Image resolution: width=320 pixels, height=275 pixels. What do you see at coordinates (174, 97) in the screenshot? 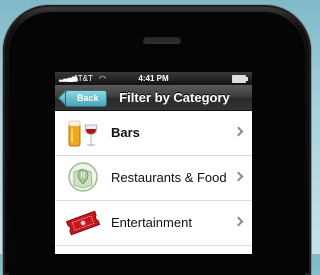
I see `page-title: Filter by Category` at bounding box center [174, 97].